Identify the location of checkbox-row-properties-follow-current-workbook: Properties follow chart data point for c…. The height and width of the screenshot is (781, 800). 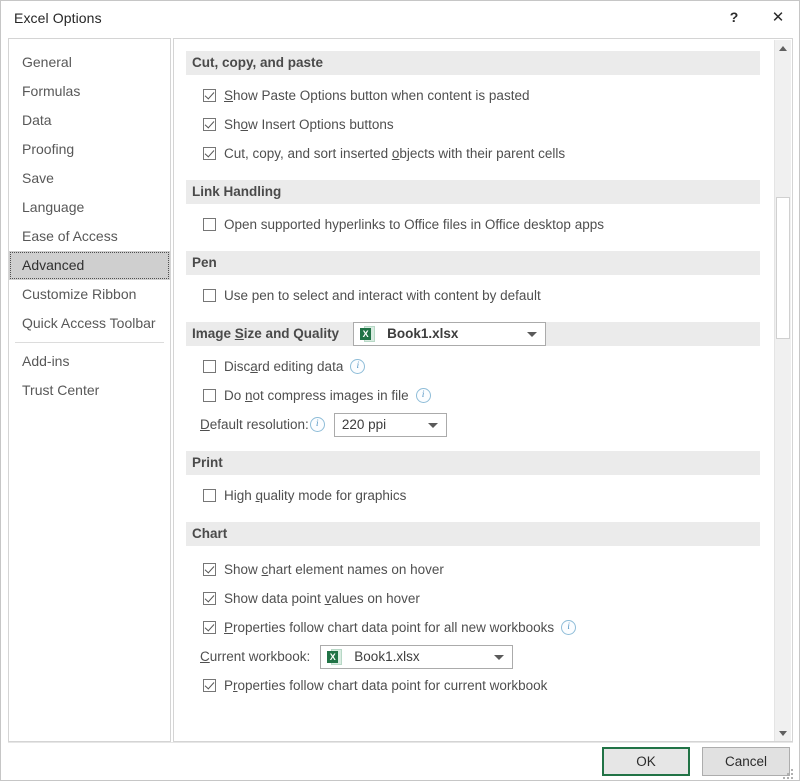
(472, 685).